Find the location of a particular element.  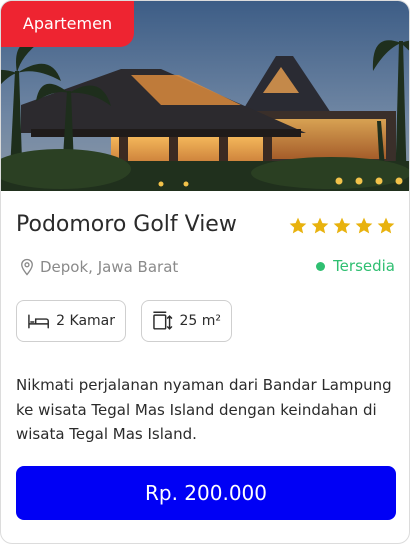

area-chip: 25 m² is located at coordinates (186, 321).